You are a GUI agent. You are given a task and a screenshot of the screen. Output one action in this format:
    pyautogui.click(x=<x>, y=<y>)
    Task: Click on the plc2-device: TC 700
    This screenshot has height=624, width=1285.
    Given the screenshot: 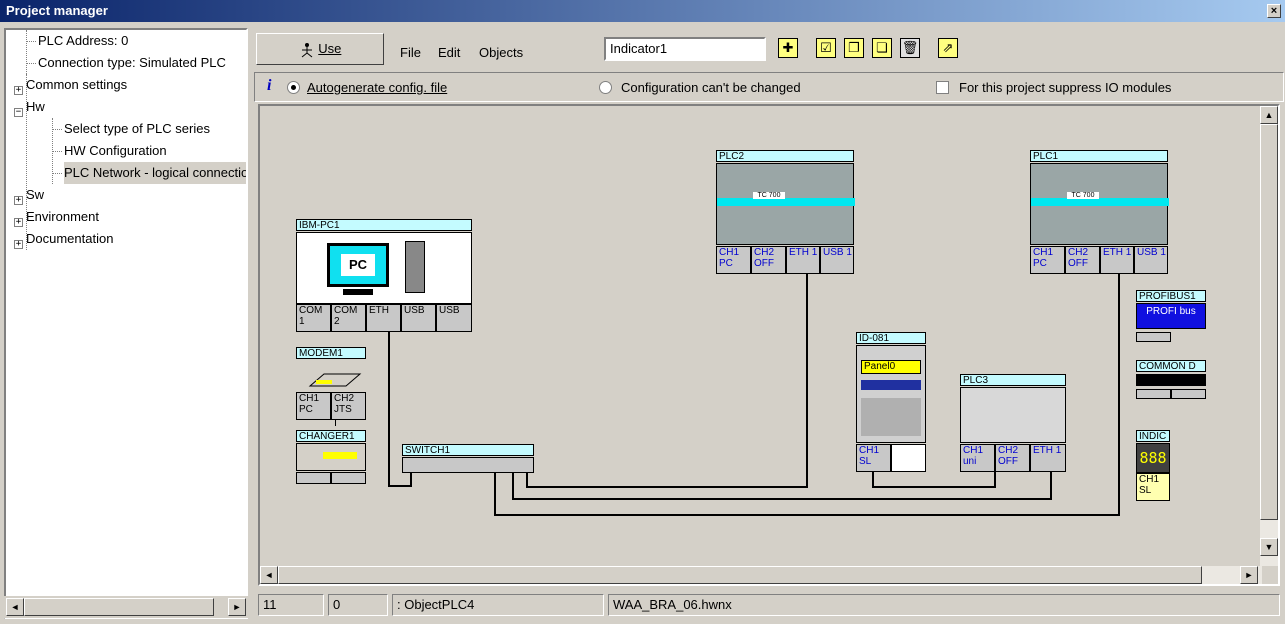 What is the action you would take?
    pyautogui.click(x=785, y=204)
    